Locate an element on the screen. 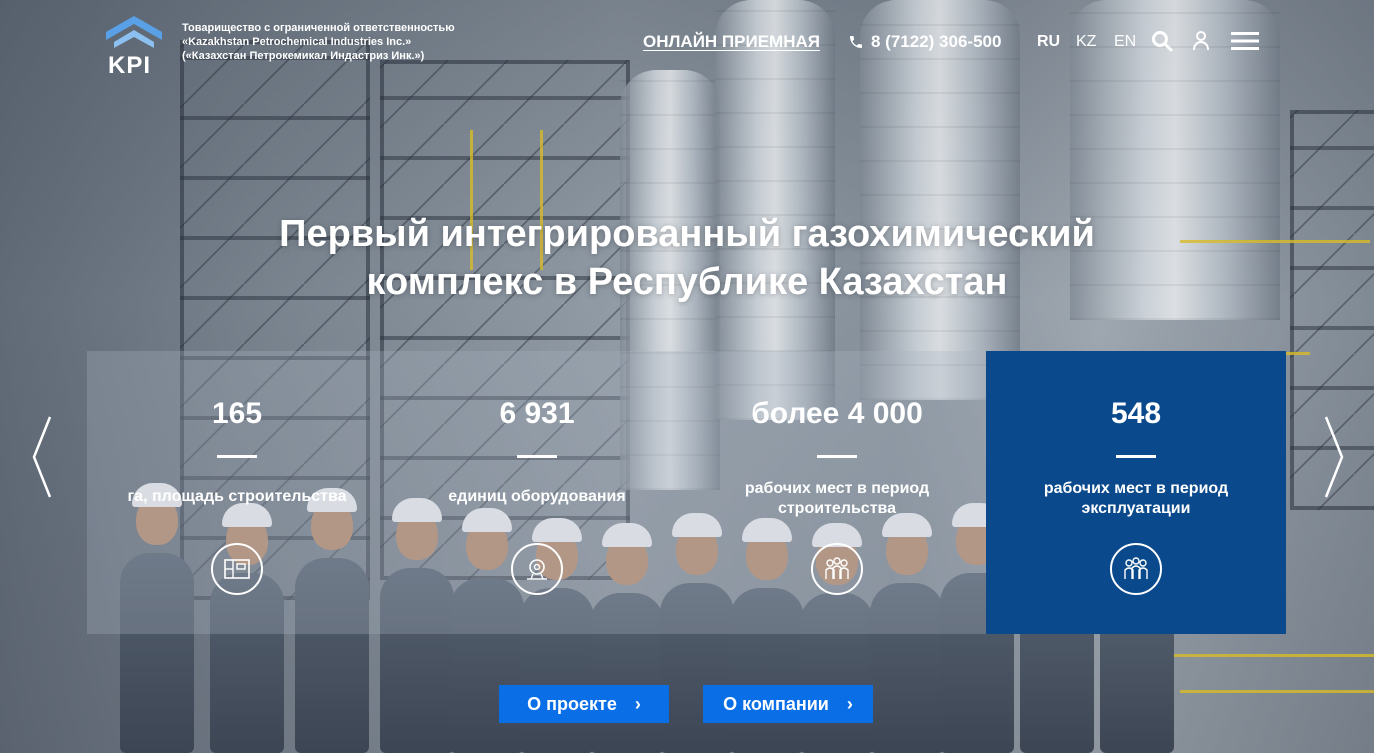 This screenshot has width=1374, height=753. phone-link: 8 (7122) 306-500 is located at coordinates (924, 42).